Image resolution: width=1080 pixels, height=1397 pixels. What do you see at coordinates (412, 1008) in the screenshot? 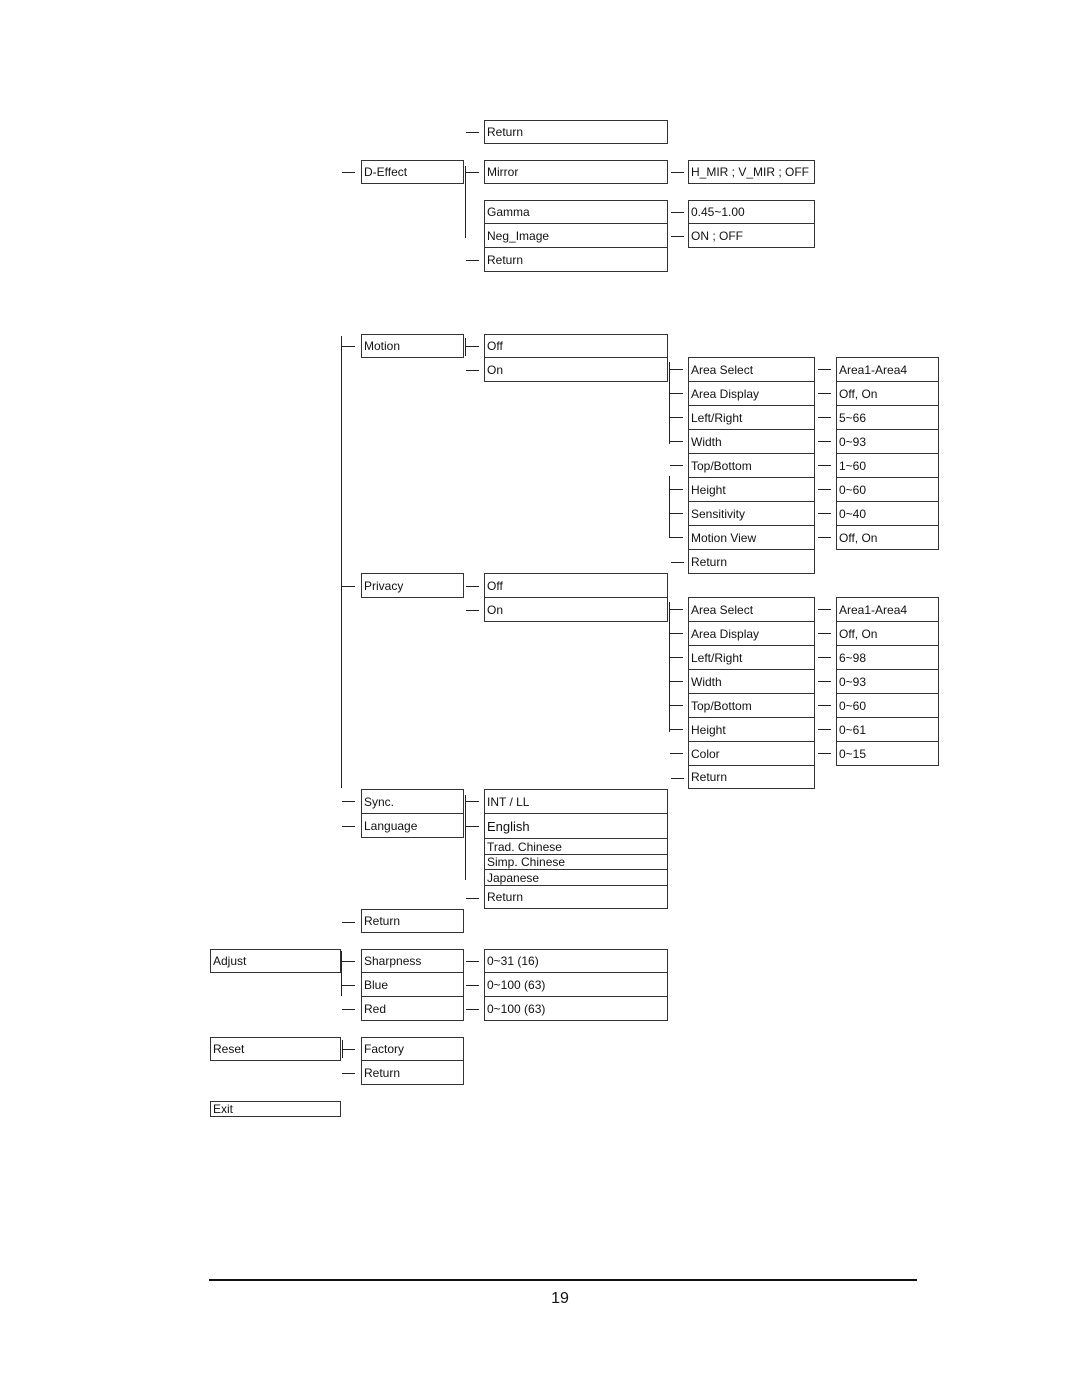
I see `adjust-red: Red` at bounding box center [412, 1008].